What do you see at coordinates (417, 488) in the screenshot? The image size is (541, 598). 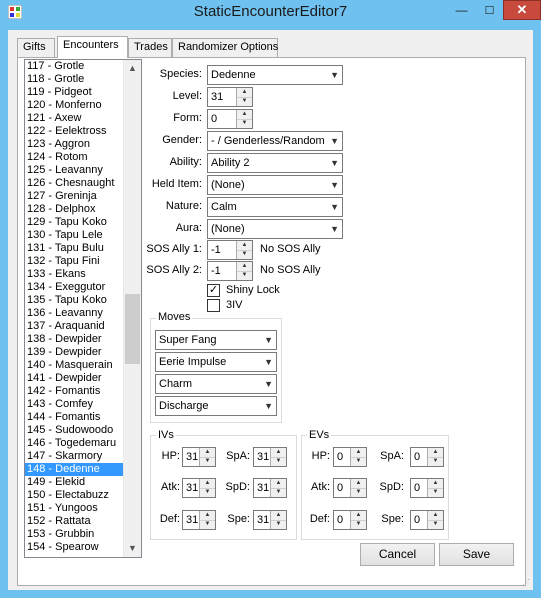 I see `ev-spd-value: 0` at bounding box center [417, 488].